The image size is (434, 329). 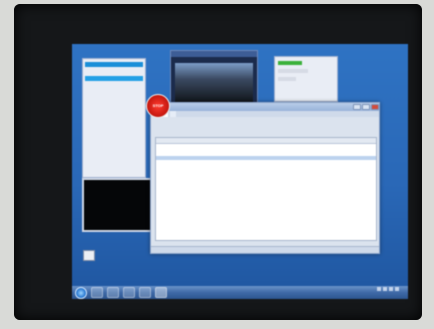 I want to click on system-tray, so click(x=390, y=289).